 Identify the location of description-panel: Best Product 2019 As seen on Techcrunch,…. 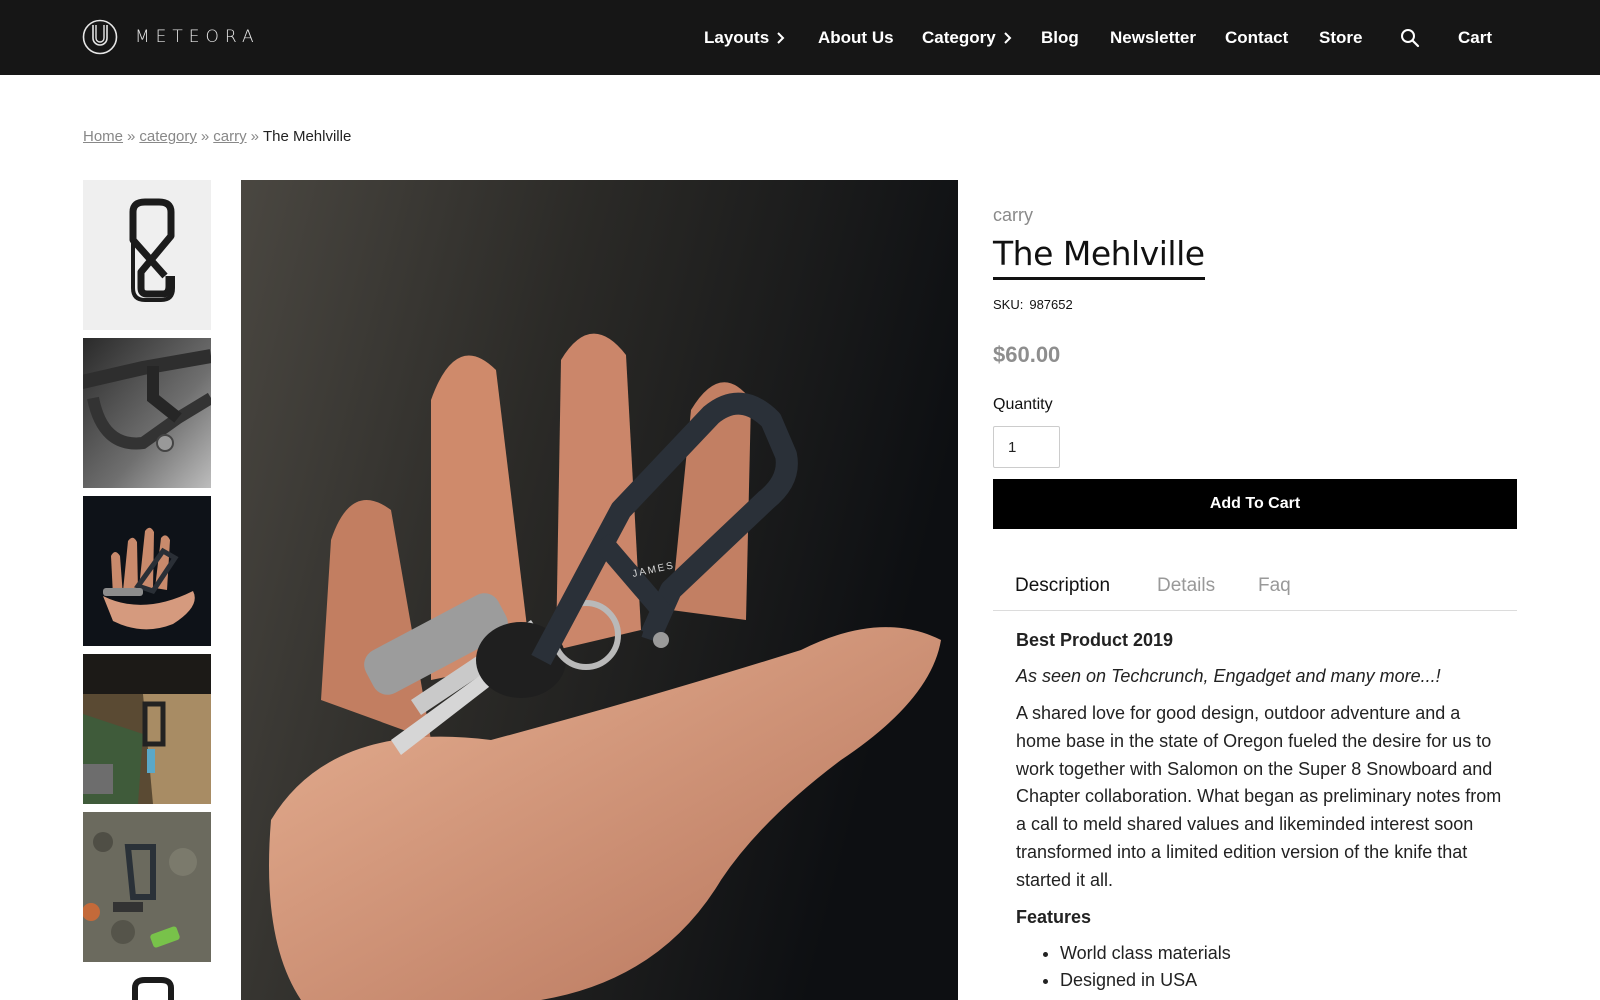
(1261, 812).